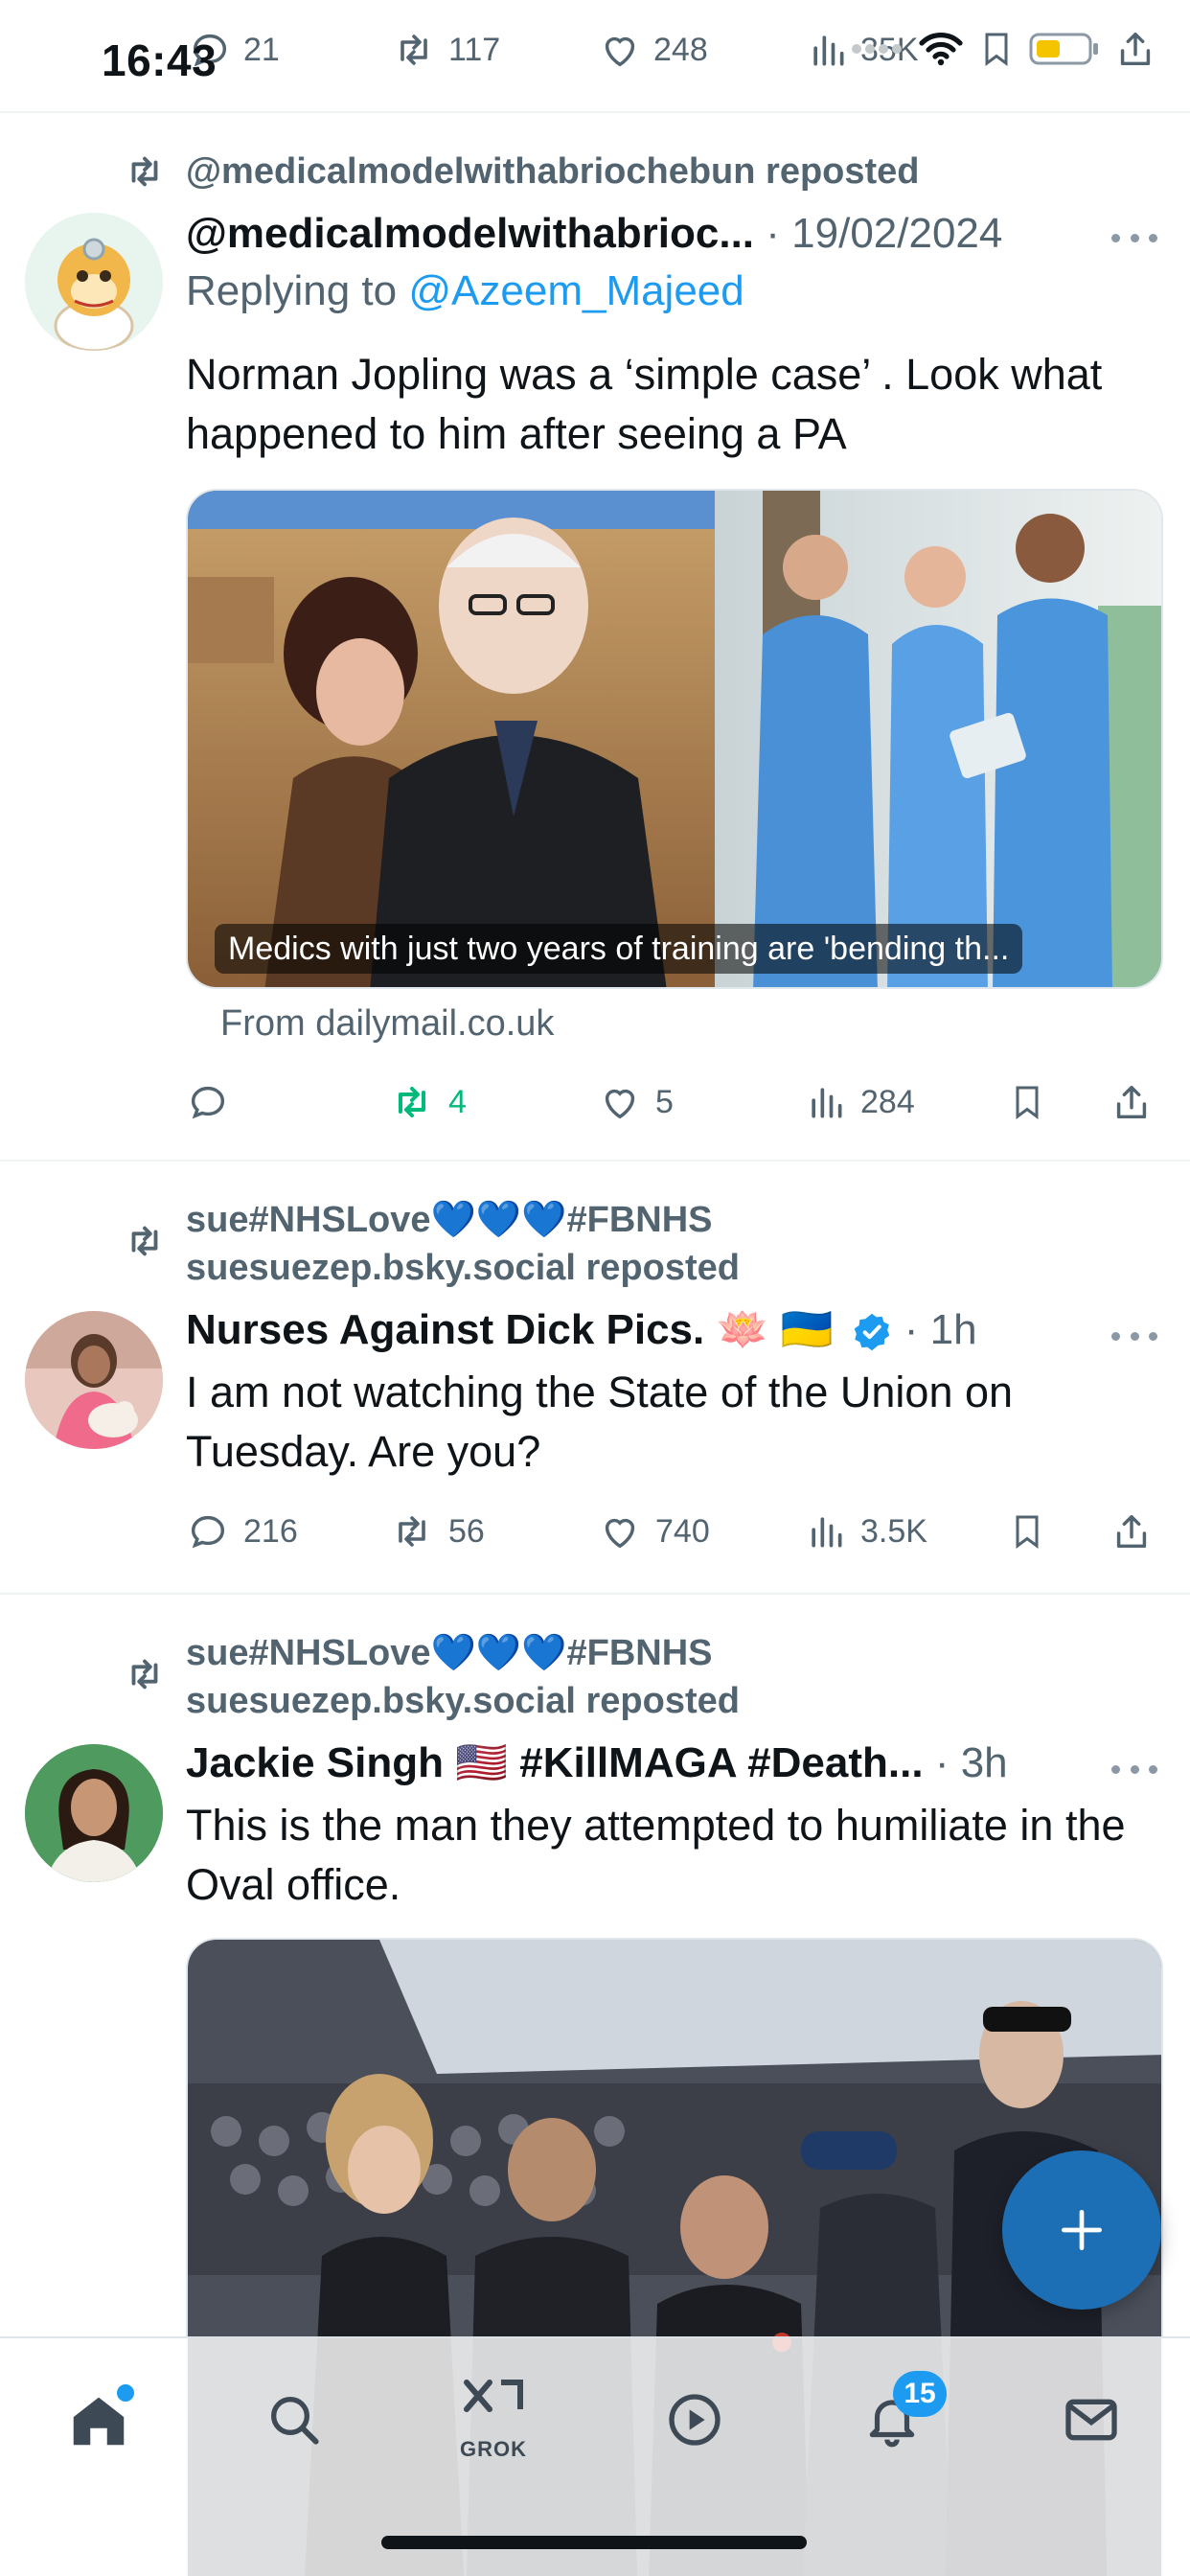 This screenshot has width=1190, height=2576. What do you see at coordinates (271, 1531) in the screenshot?
I see `reply-count: 216` at bounding box center [271, 1531].